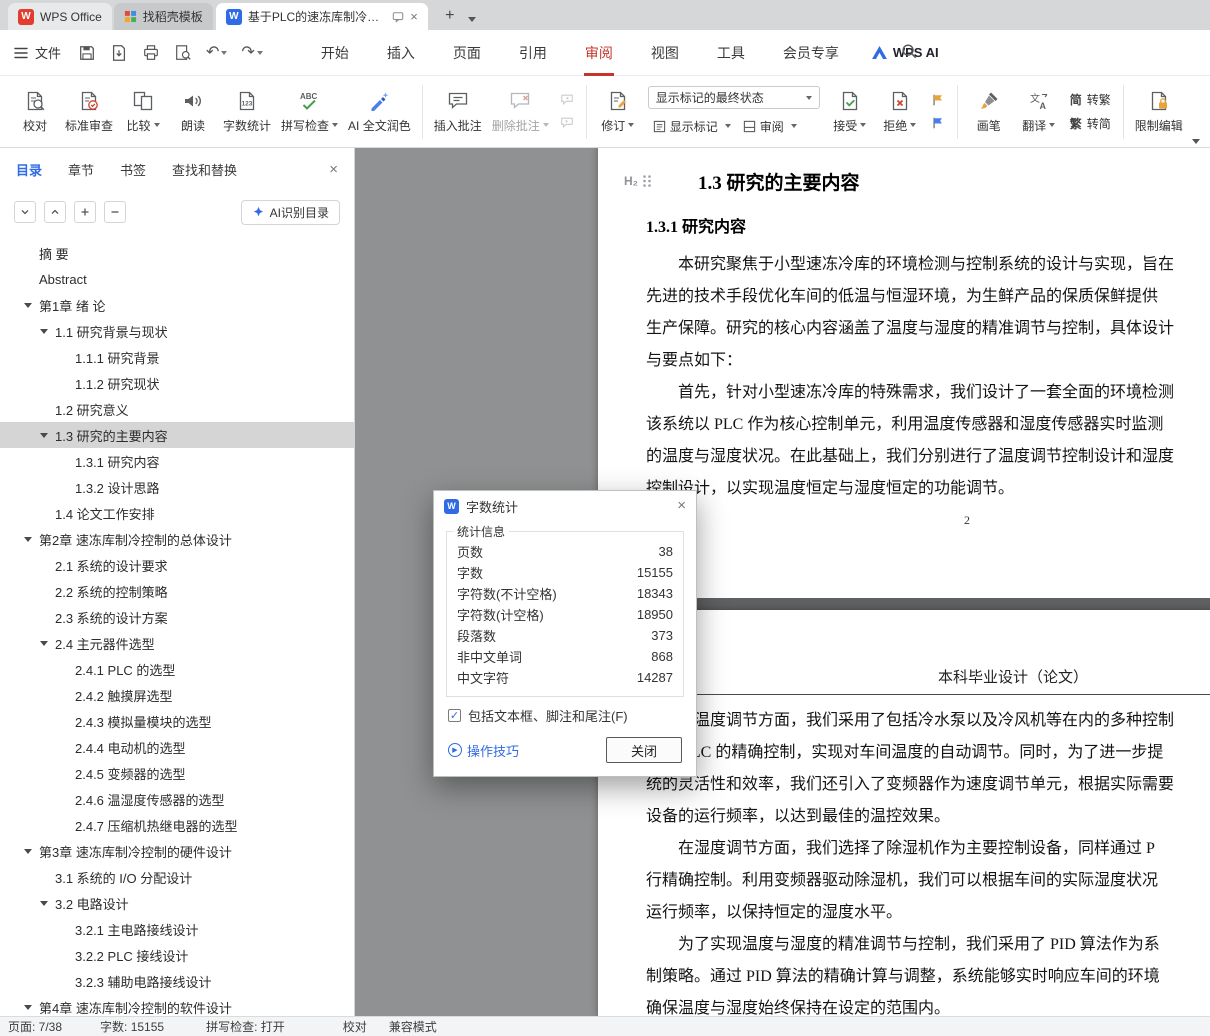  I want to click on tab-view: 视图, so click(665, 53).